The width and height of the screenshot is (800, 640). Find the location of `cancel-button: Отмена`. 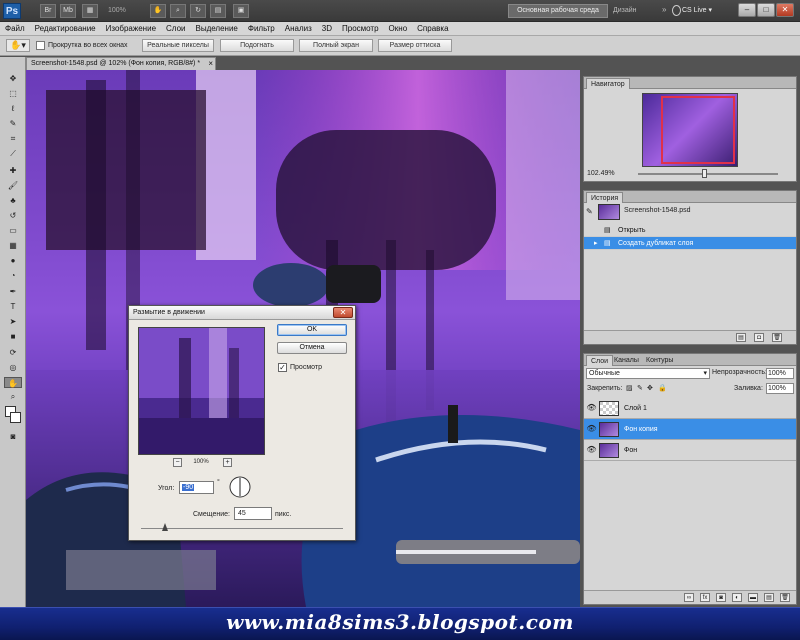

cancel-button: Отмена is located at coordinates (312, 348).